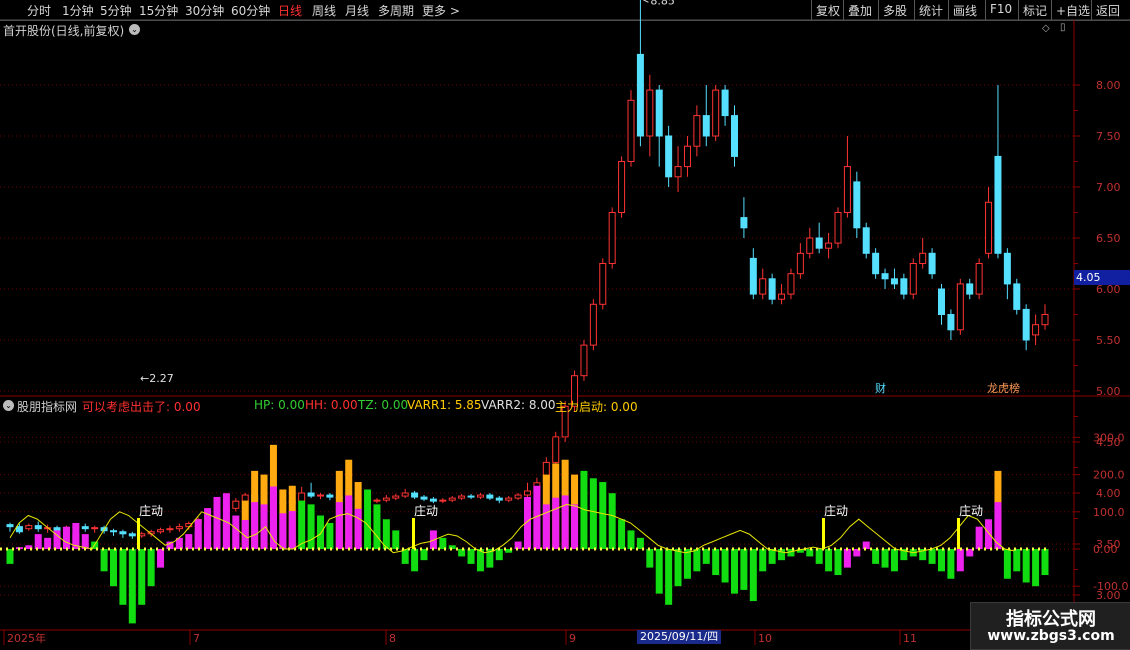 Image resolution: width=1130 pixels, height=650 pixels. Describe the element at coordinates (8, 405) in the screenshot. I see `indicator-dropdown-icon: ⌄` at that location.